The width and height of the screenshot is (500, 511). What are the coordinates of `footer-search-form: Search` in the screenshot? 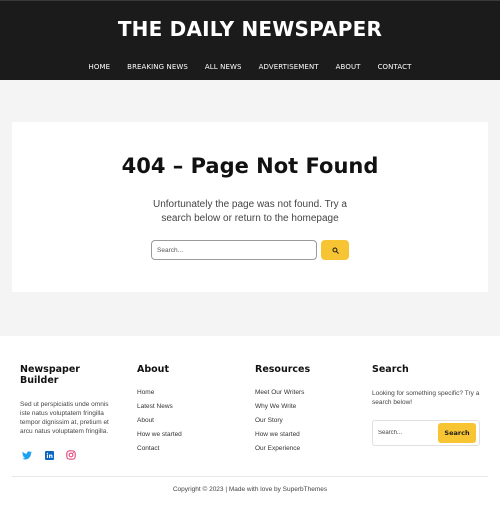 It's located at (426, 433).